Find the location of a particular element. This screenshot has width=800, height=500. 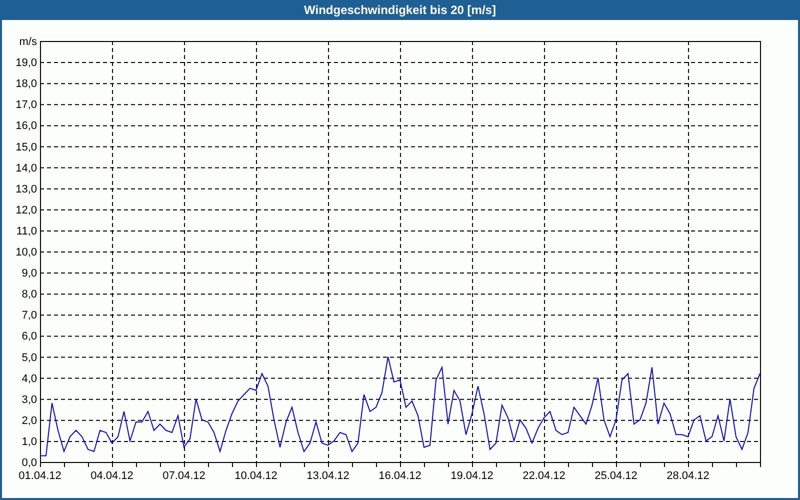

y-tick-label: 0,0 is located at coordinates (29, 463).